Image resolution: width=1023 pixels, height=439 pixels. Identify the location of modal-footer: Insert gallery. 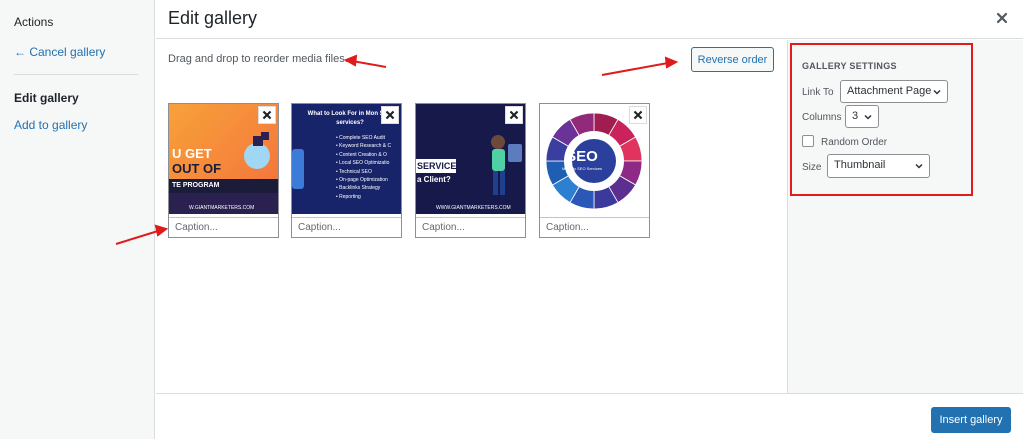
(589, 416).